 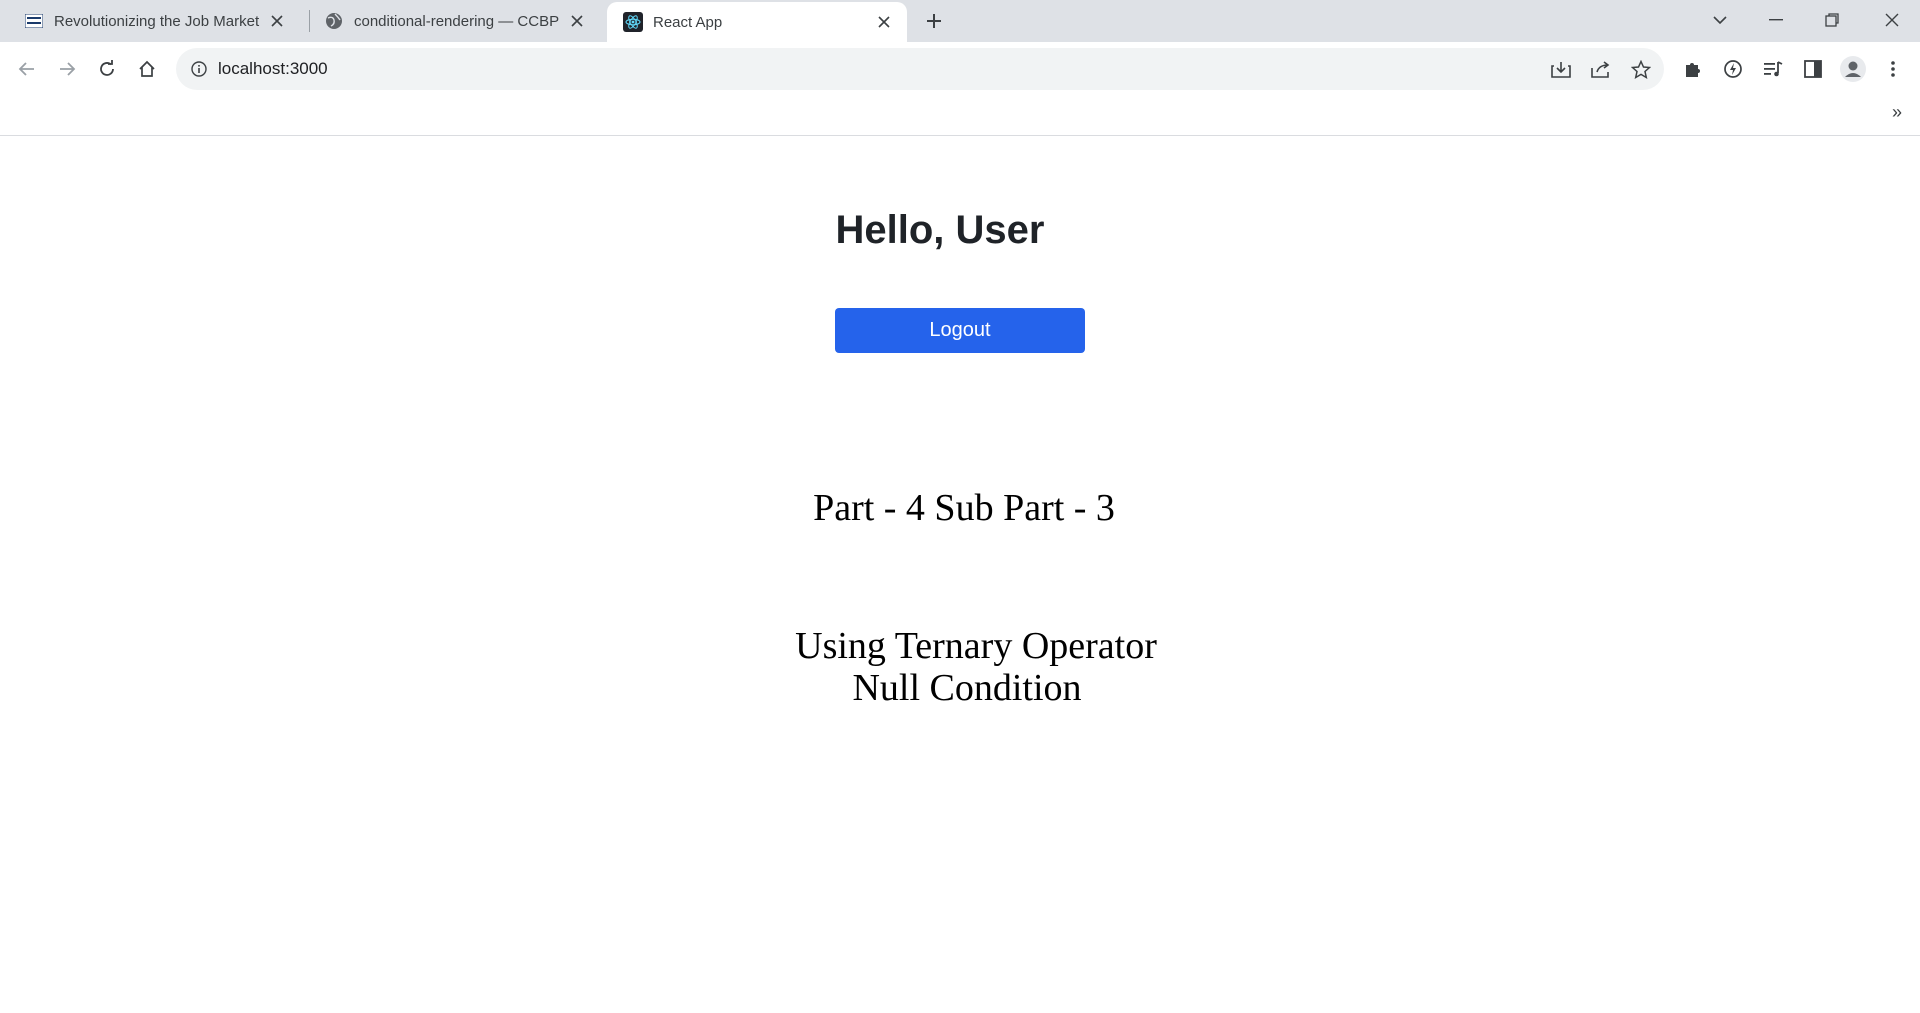 I want to click on restore-button, so click(x=1832, y=20).